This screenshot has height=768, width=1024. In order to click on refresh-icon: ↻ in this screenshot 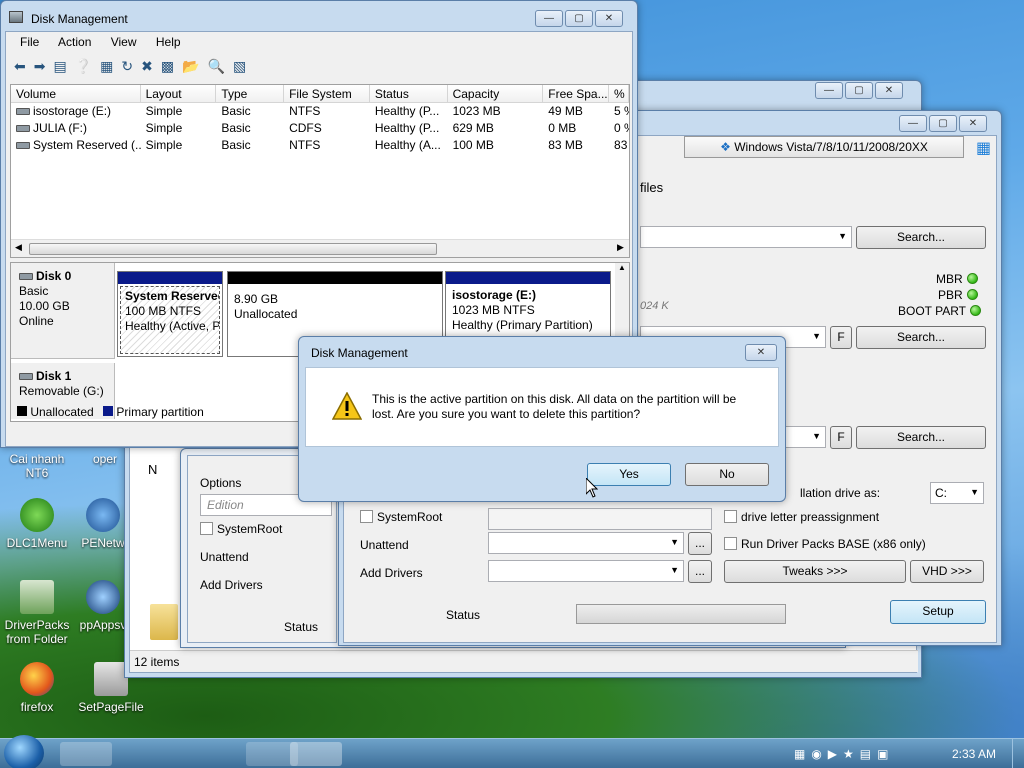, I will do `click(127, 66)`.